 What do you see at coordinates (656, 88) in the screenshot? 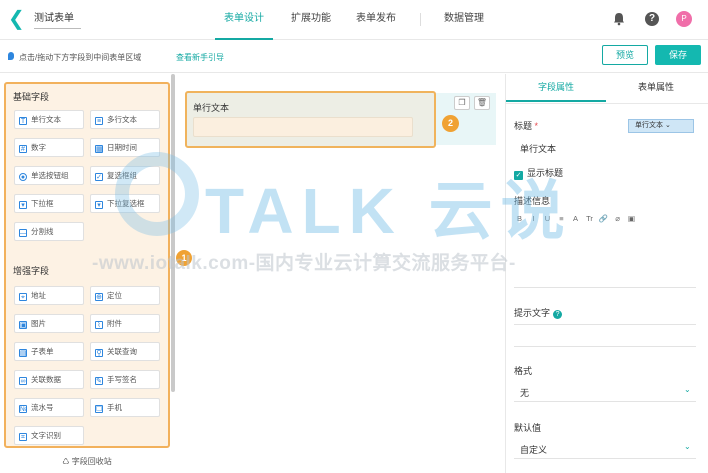
I see `tab-form-properties: 表单属性` at bounding box center [656, 88].